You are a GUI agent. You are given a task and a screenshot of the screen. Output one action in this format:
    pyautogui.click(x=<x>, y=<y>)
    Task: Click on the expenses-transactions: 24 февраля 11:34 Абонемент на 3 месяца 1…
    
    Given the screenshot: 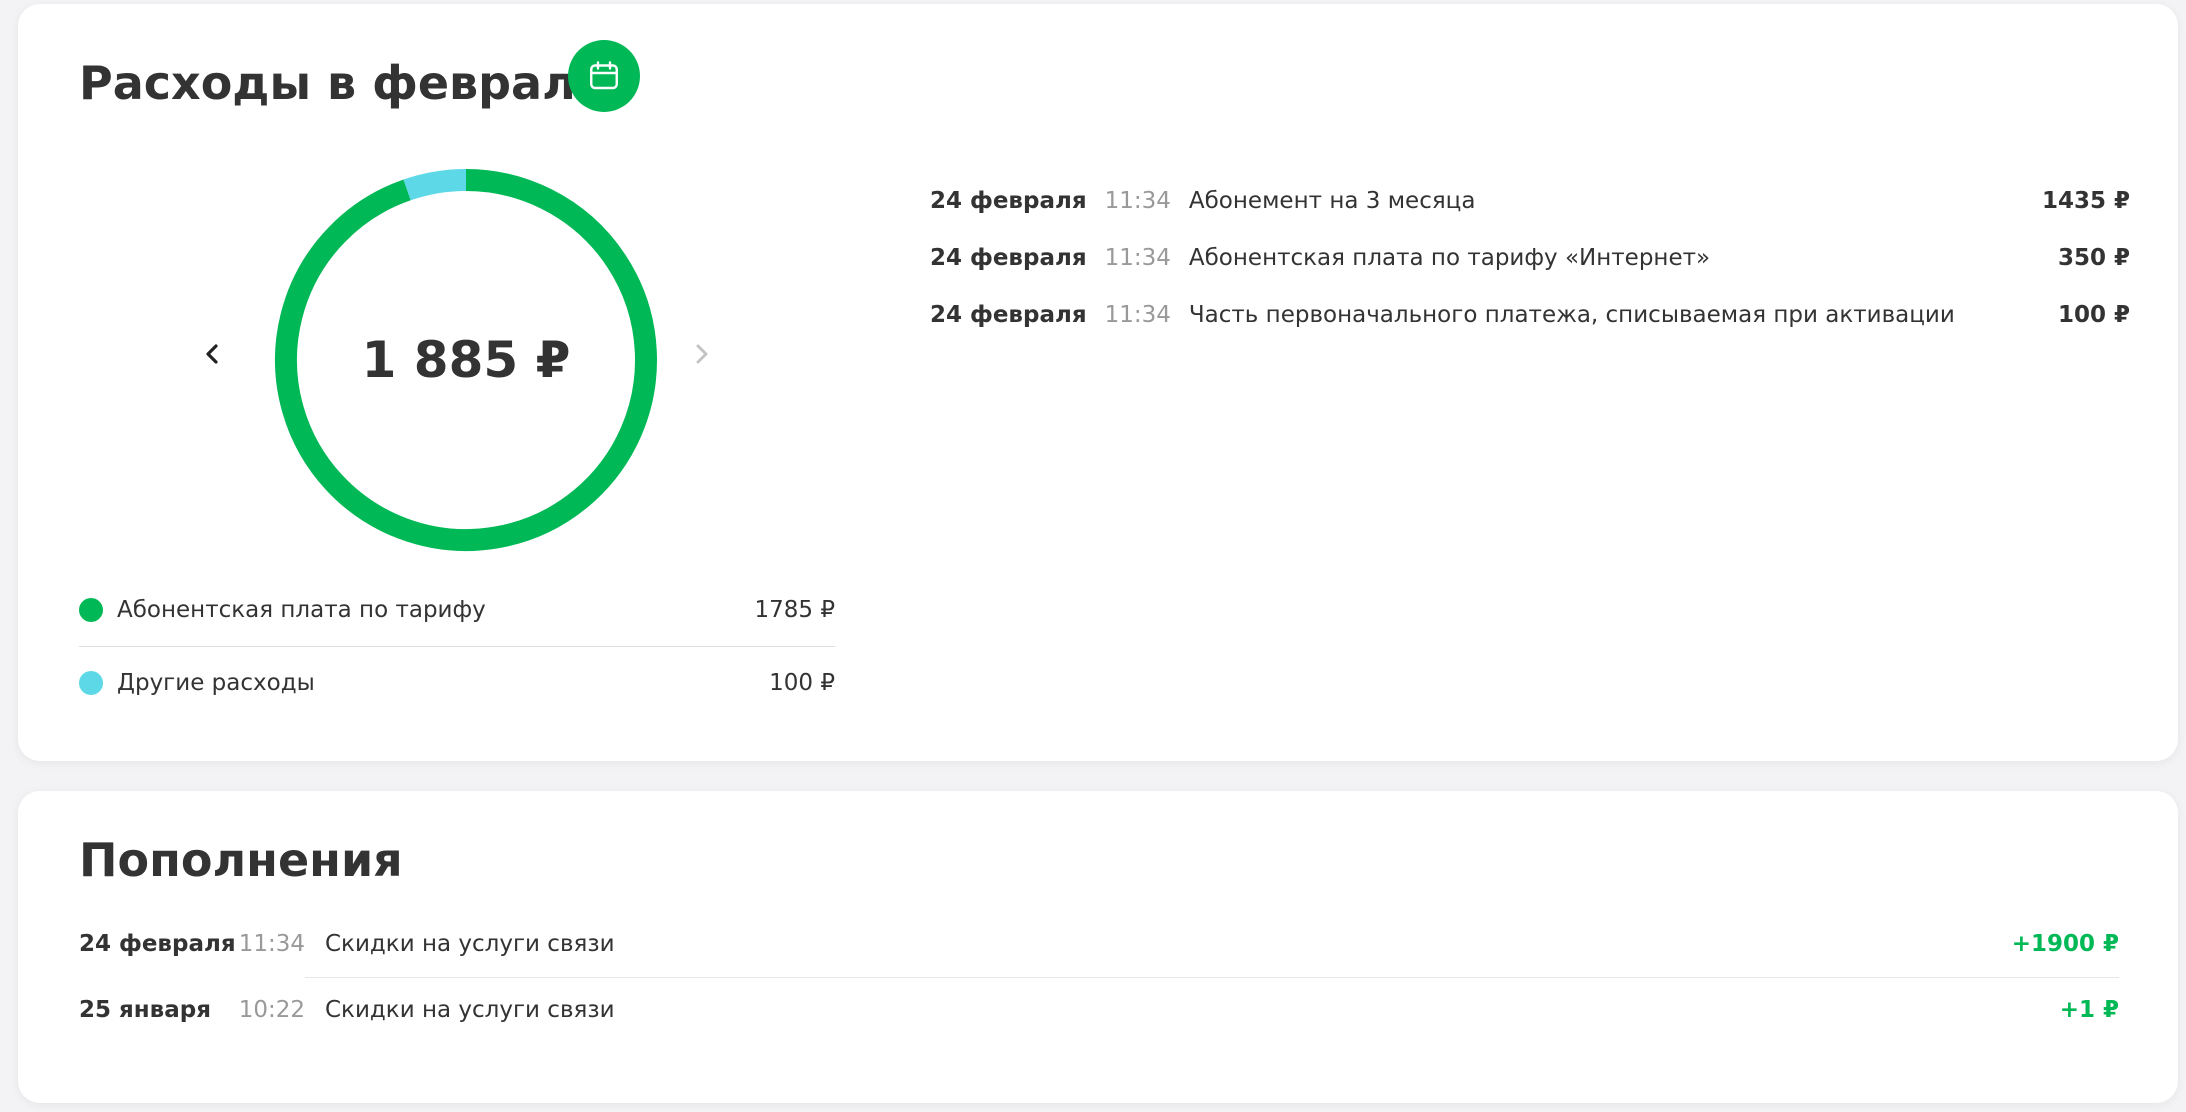 What is the action you would take?
    pyautogui.click(x=1530, y=257)
    